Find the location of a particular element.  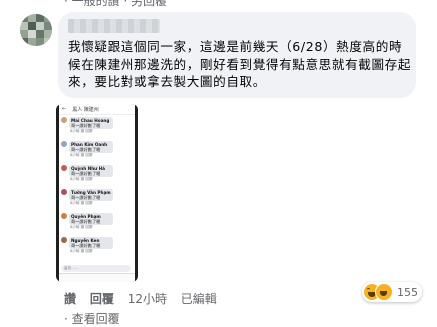

screenshot-nav-bar is located at coordinates (97, 277).